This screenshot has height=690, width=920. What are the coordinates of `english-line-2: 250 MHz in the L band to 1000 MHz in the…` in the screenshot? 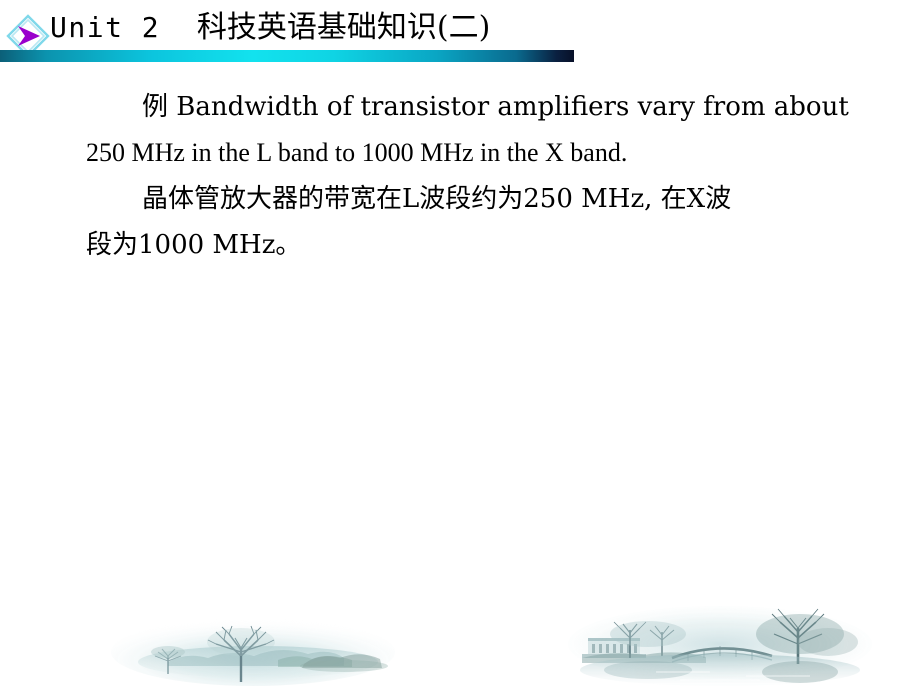 It's located at (357, 152).